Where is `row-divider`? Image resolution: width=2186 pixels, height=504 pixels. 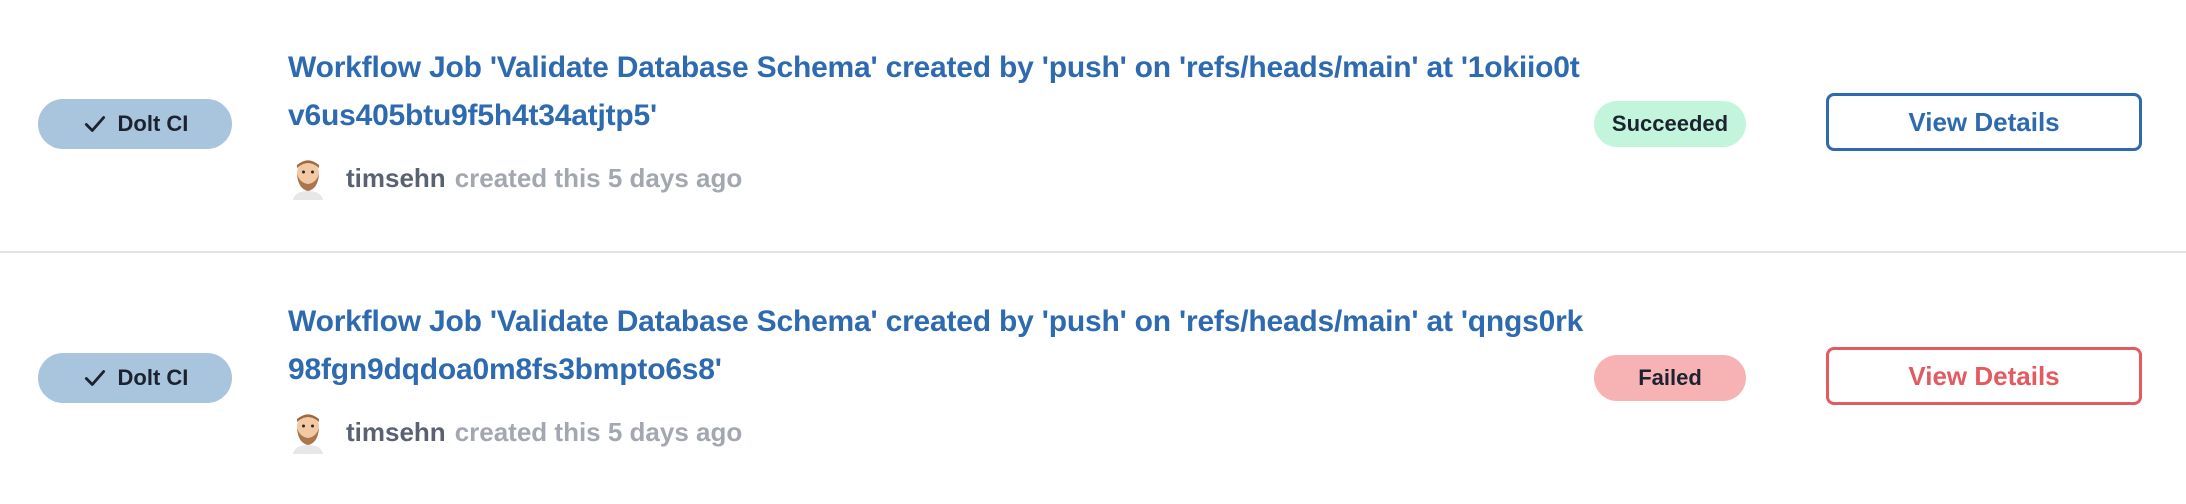 row-divider is located at coordinates (1093, 252).